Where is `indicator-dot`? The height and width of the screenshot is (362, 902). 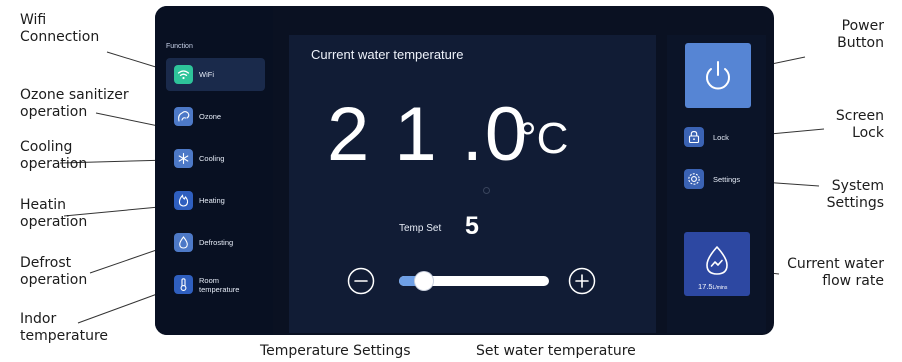 indicator-dot is located at coordinates (486, 190).